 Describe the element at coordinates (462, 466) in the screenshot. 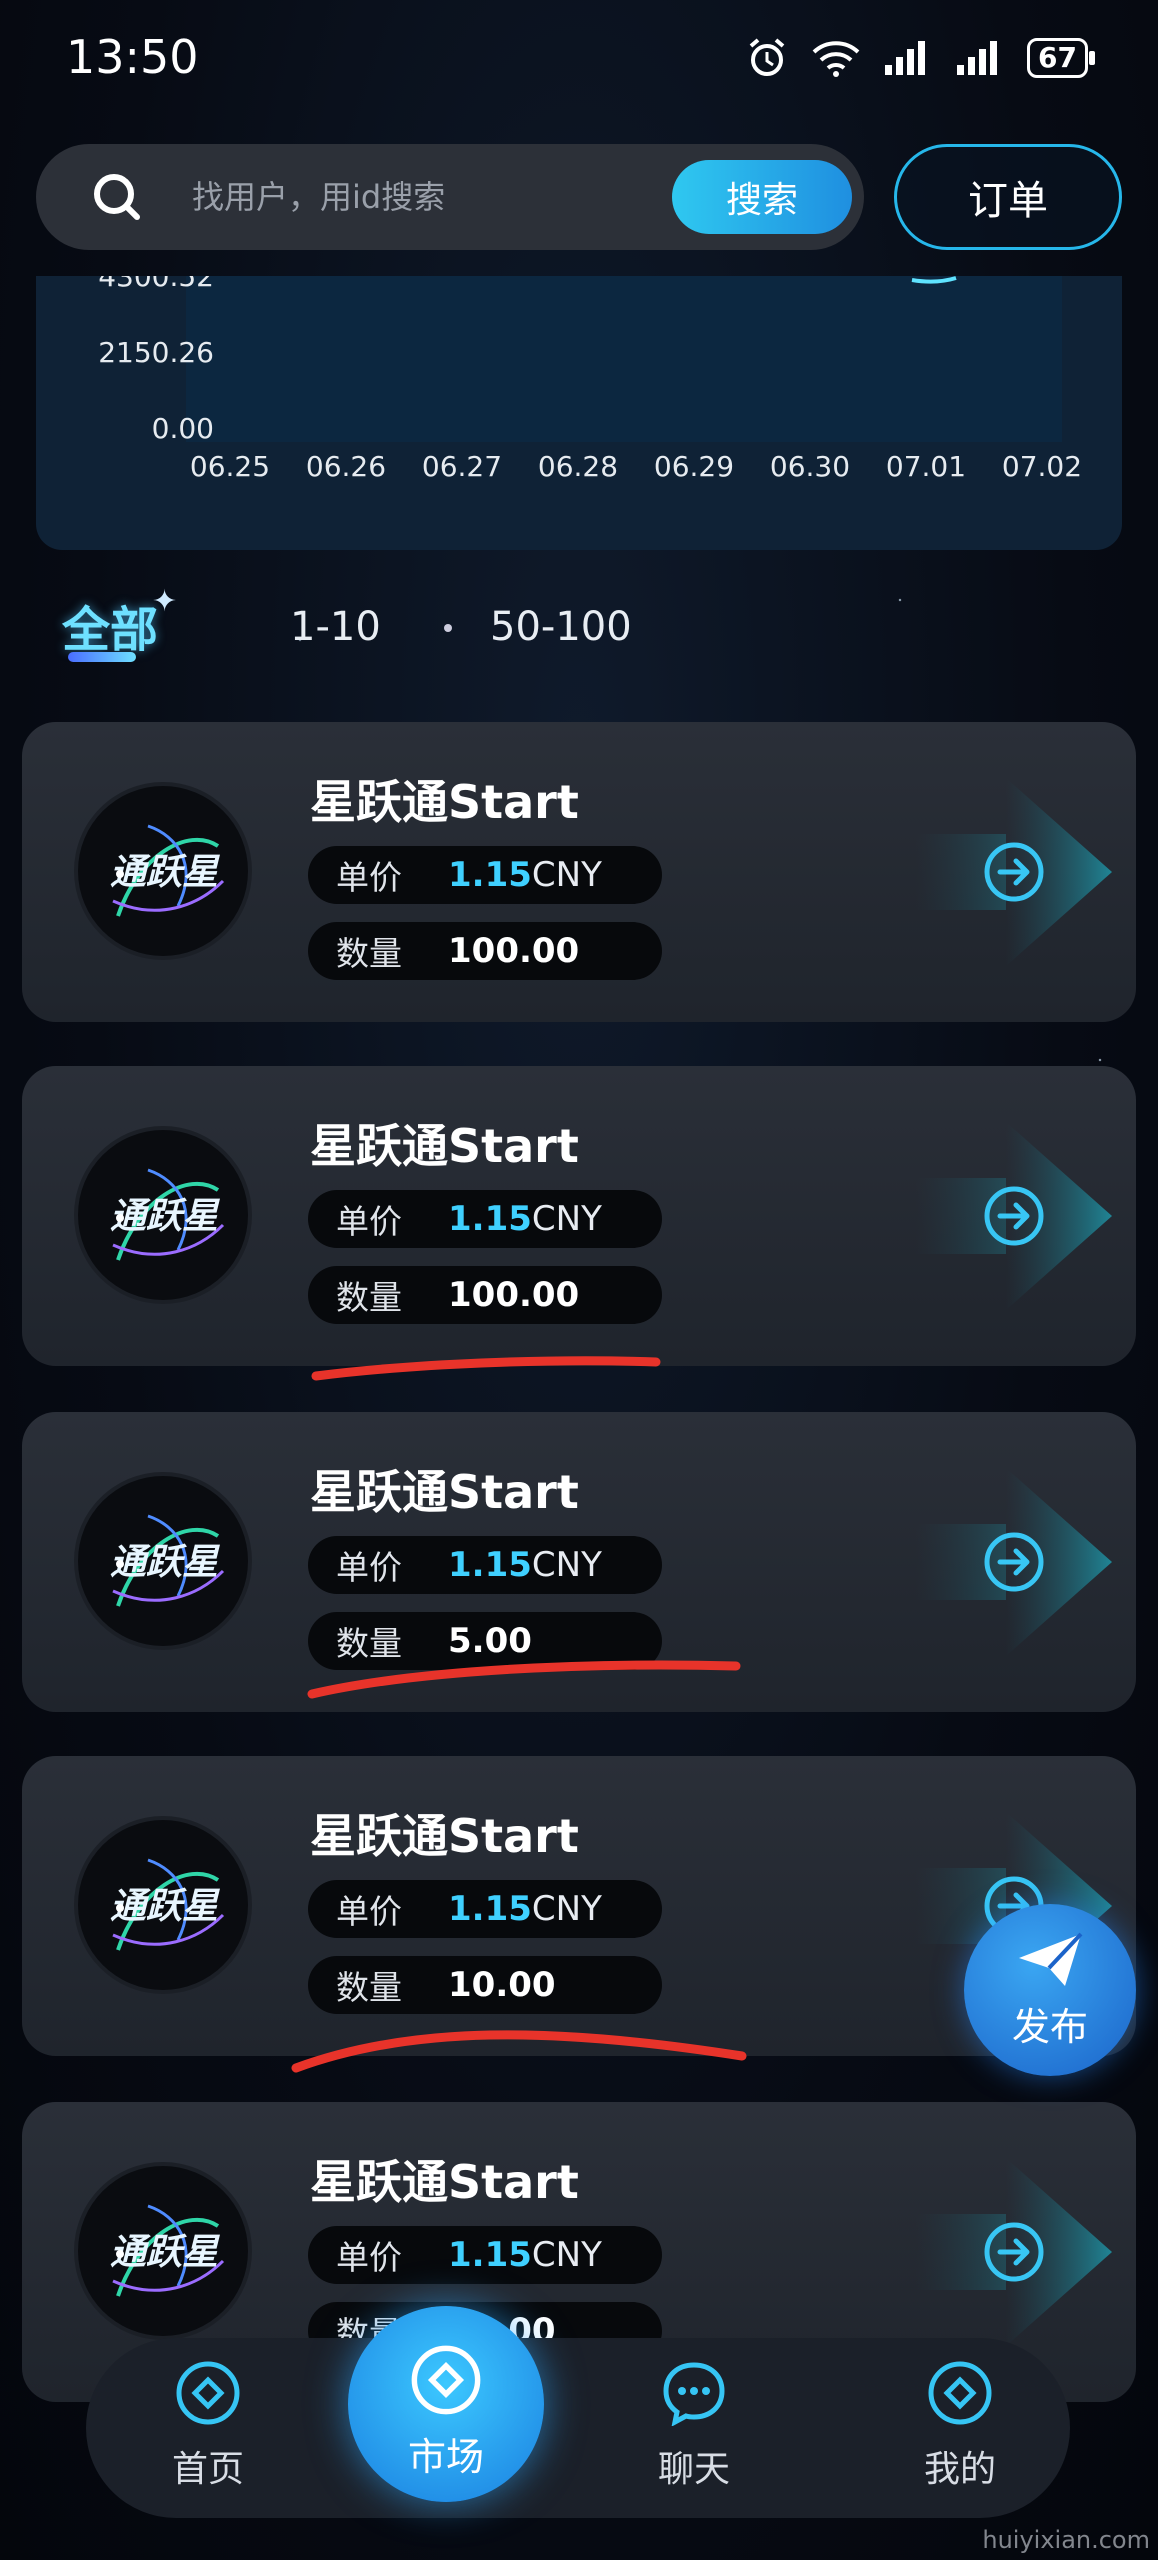

I see `chart-x-tick-label: 06.27` at that location.